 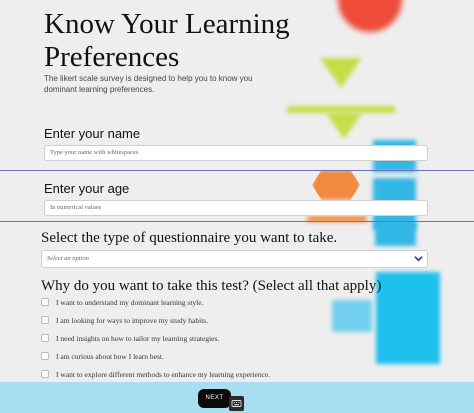 I want to click on next-button: NEXT, so click(x=214, y=398).